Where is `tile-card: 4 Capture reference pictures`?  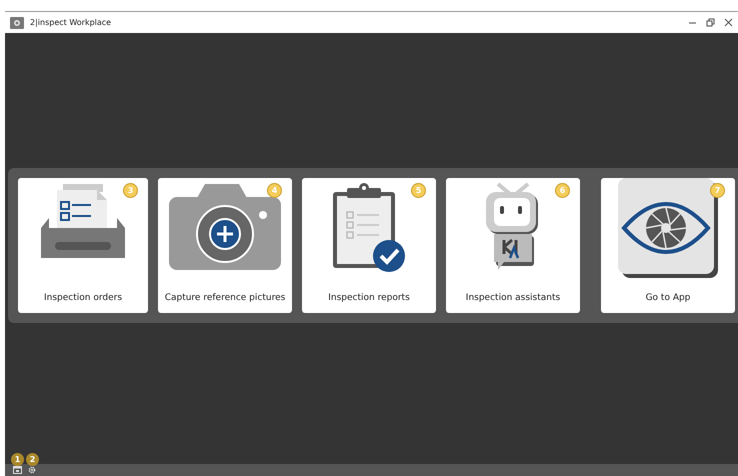
tile-card: 4 Capture reference pictures is located at coordinates (225, 245).